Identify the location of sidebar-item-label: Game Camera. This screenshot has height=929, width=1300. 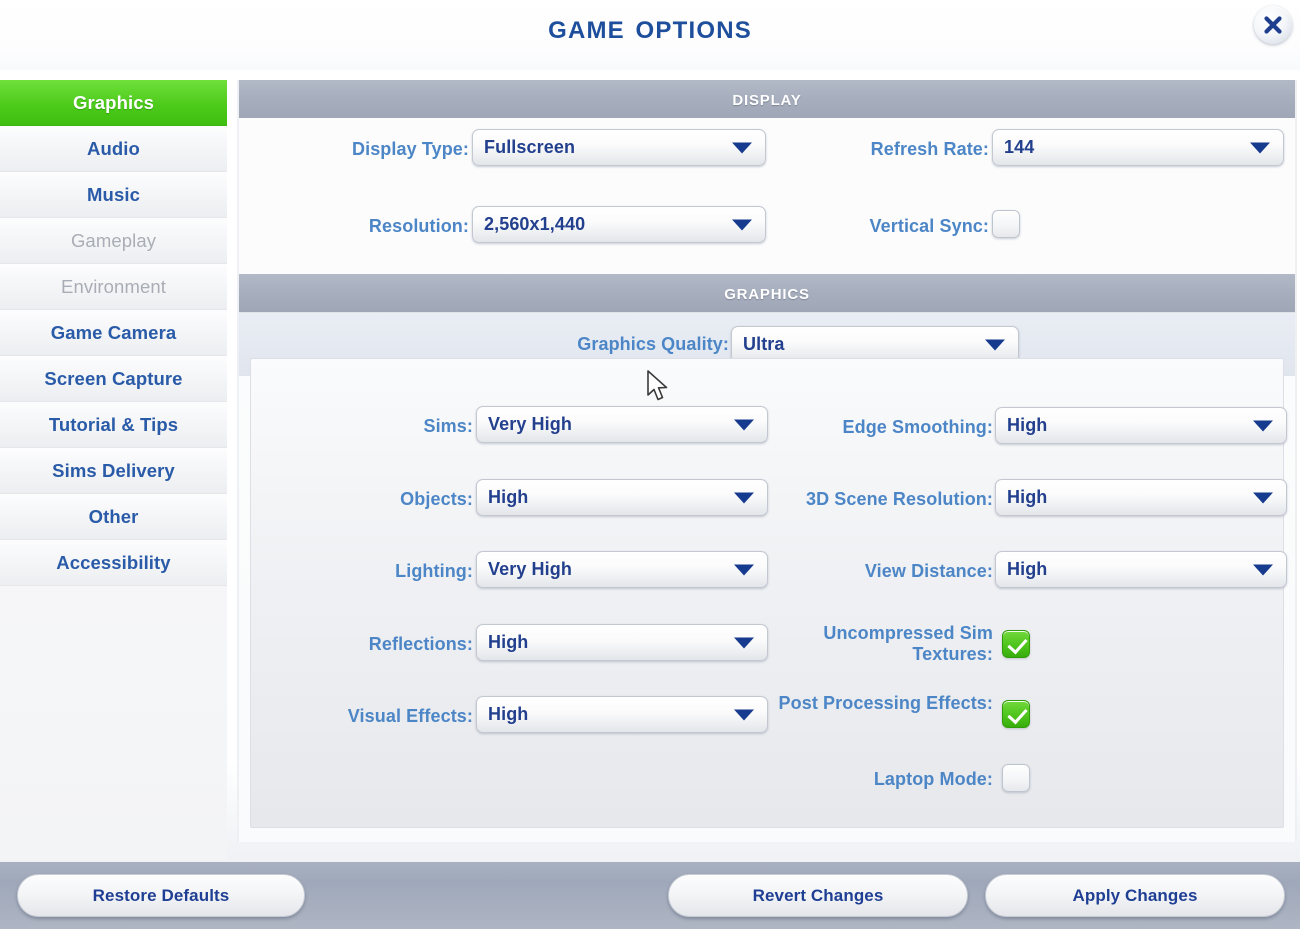
(113, 332).